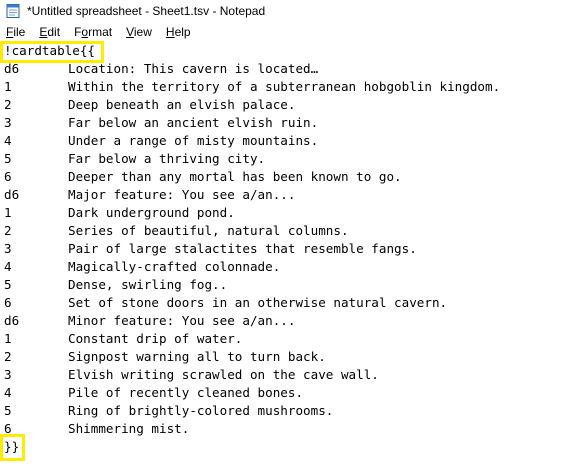  Describe the element at coordinates (19, 32) in the screenshot. I see `menu-file-label: ile` at that location.